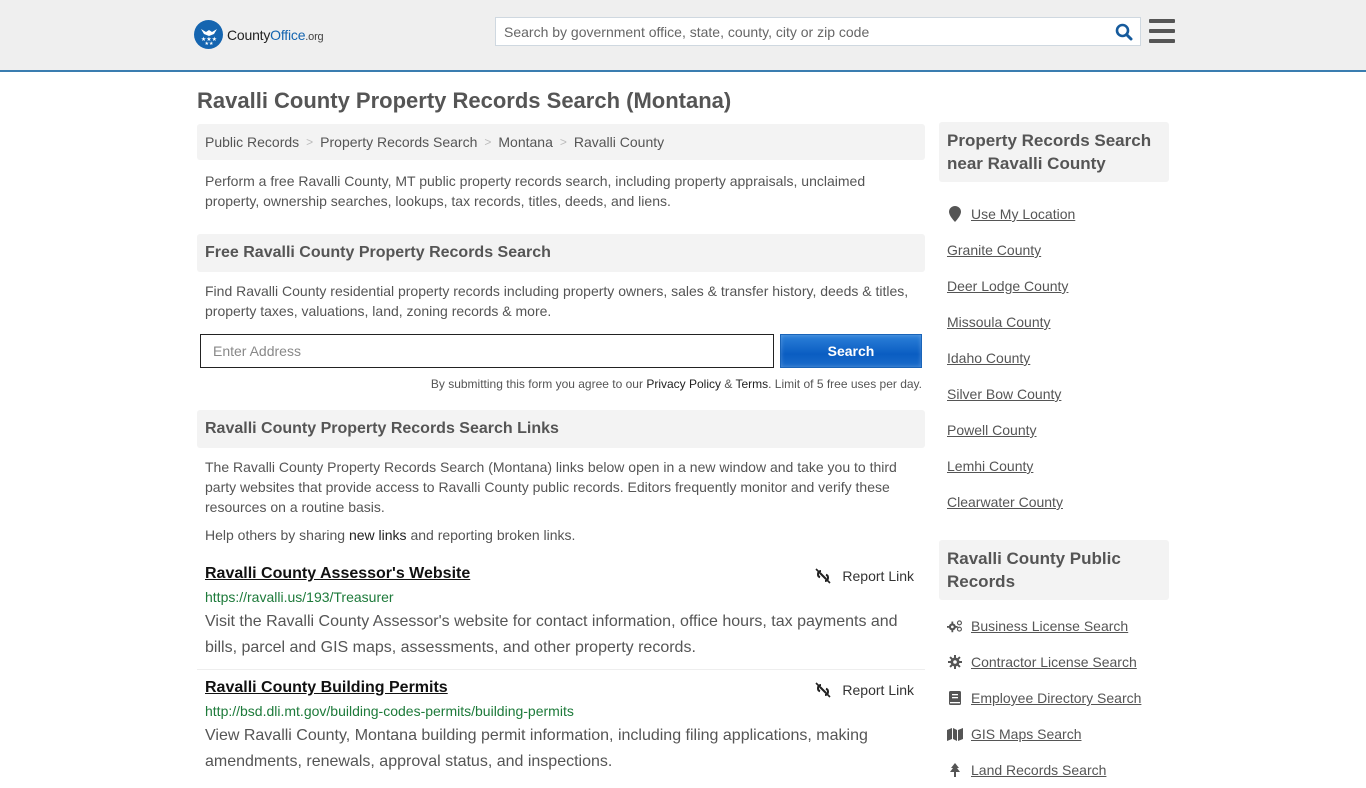 This screenshot has height=788, width=1366. I want to click on nearby-county-item: Idaho County, so click(1058, 358).